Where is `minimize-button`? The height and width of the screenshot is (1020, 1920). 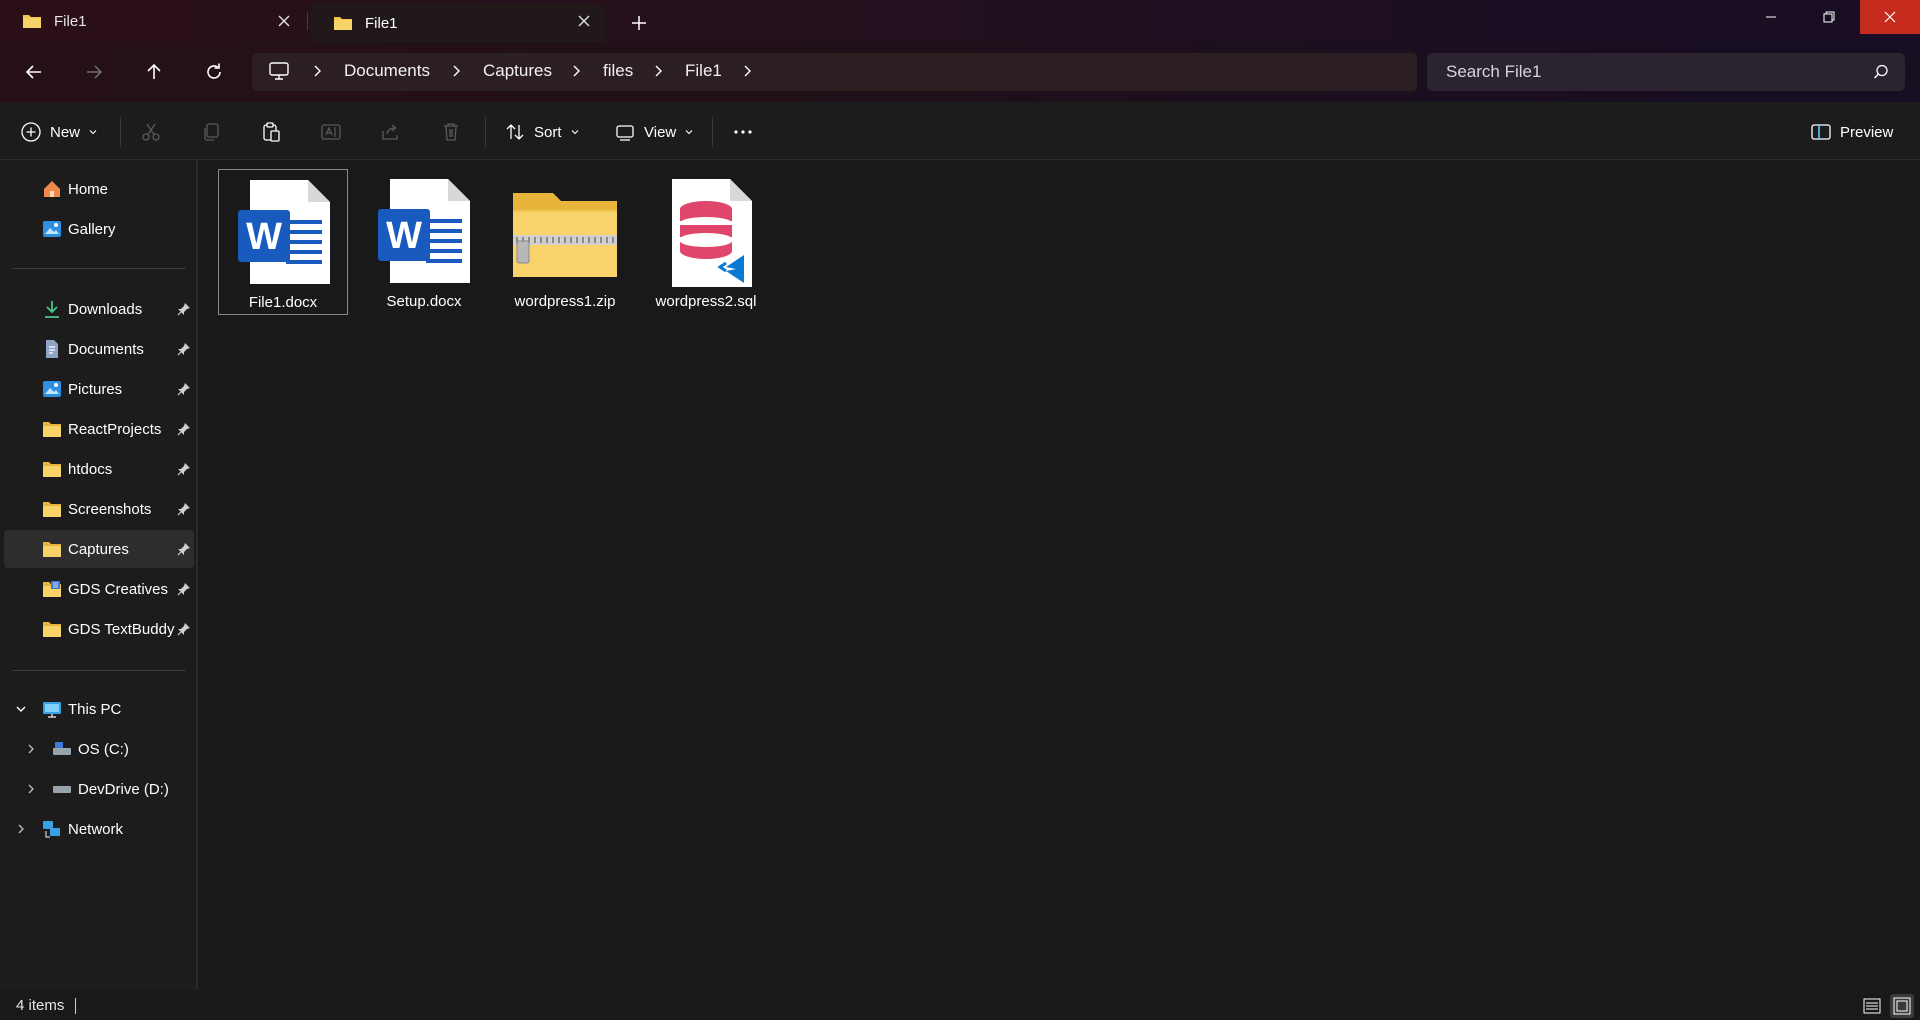
minimize-button is located at coordinates (1771, 17).